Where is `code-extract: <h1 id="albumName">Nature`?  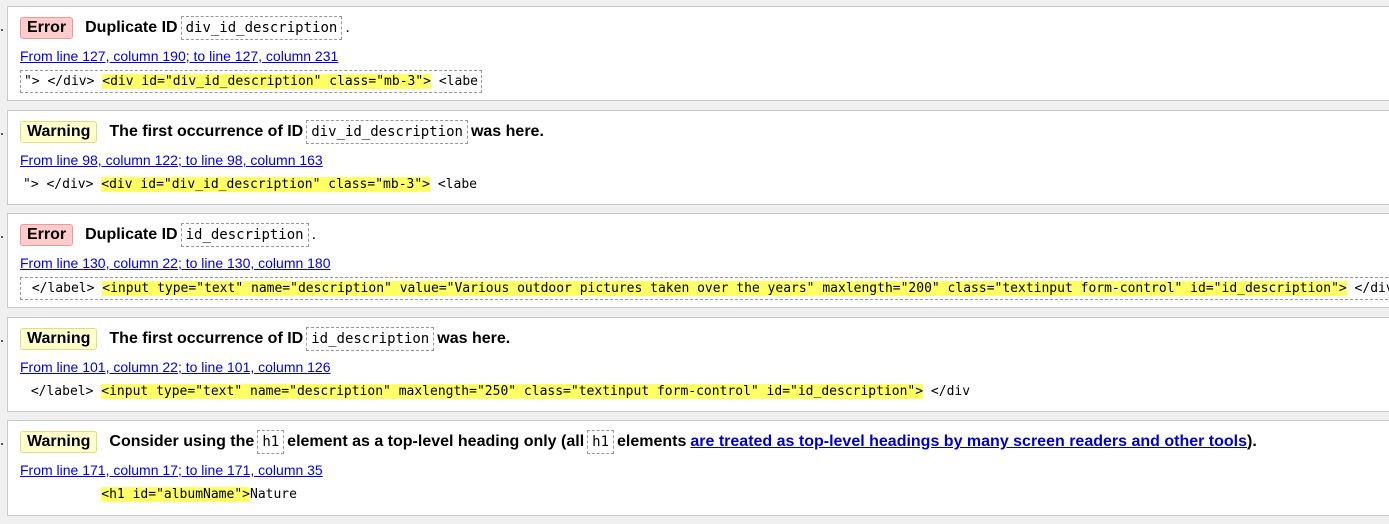
code-extract: <h1 id="albumName">Nature is located at coordinates (160, 494).